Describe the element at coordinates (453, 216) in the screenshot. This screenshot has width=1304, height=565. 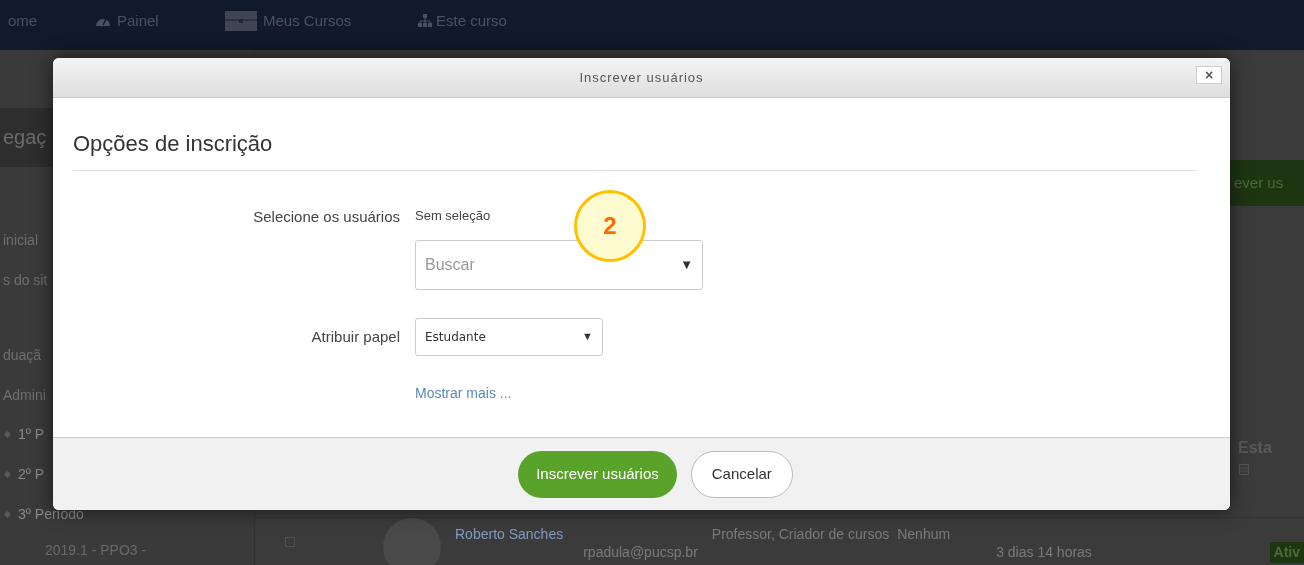
I see `selection-status: Sem seleção` at that location.